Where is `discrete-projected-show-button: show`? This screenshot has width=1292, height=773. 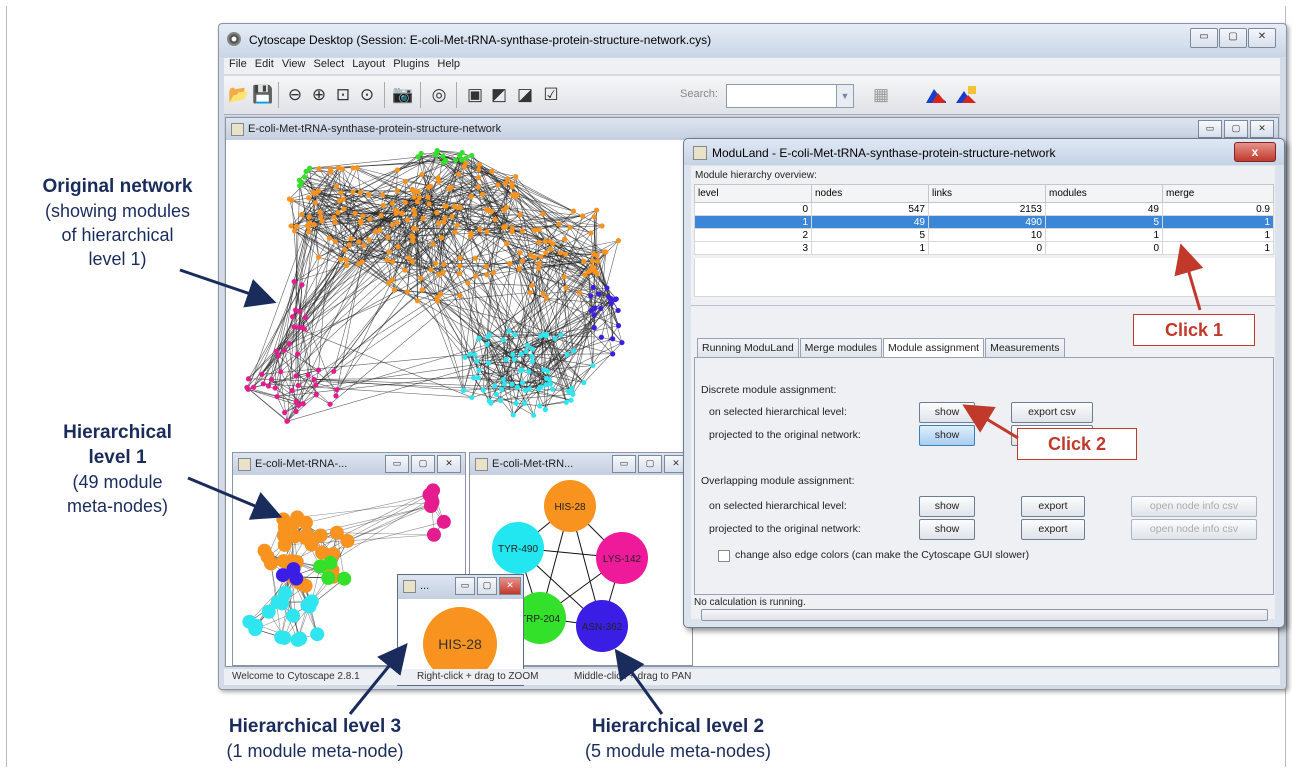
discrete-projected-show-button: show is located at coordinates (947, 435).